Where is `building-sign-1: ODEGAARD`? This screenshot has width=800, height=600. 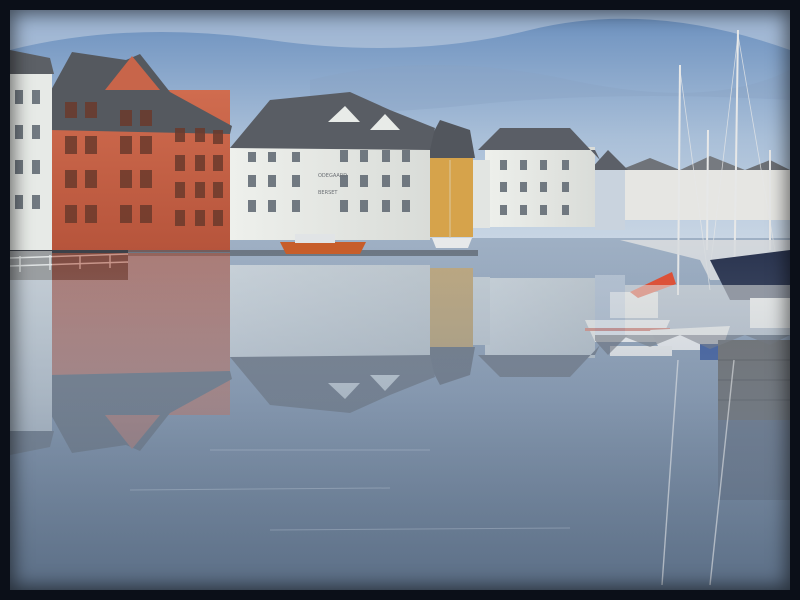 building-sign-1: ODEGAARD is located at coordinates (332, 176).